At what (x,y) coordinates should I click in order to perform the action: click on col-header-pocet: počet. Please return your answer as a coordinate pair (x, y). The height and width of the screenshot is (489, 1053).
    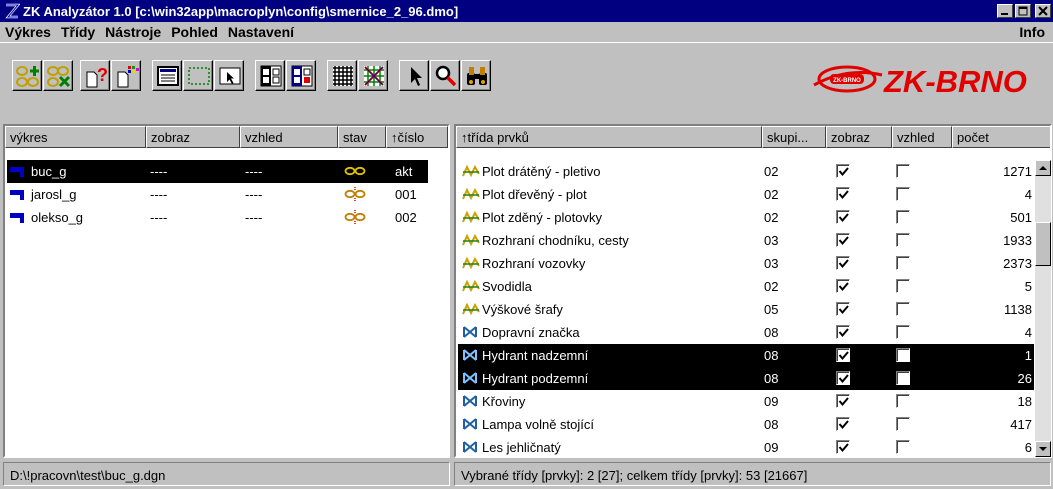
    Looking at the image, I should click on (1001, 137).